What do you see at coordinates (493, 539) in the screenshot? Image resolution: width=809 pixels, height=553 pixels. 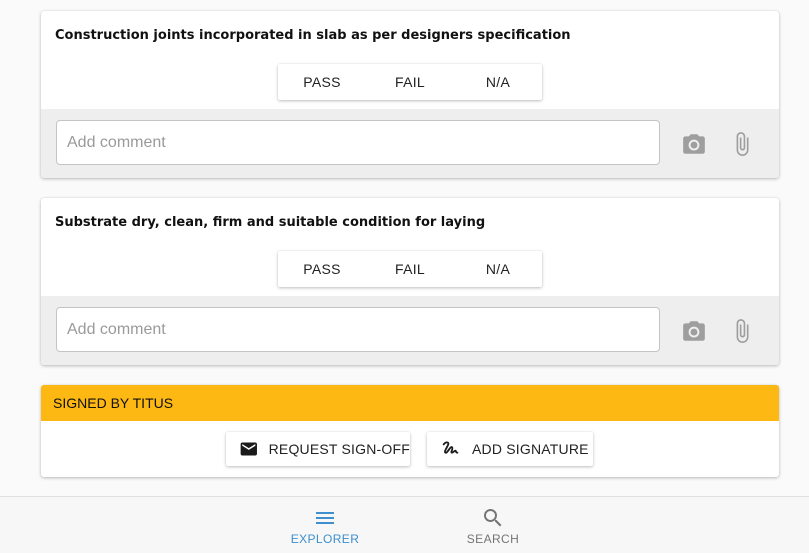 I see `nav-search-label: SEARCH` at bounding box center [493, 539].